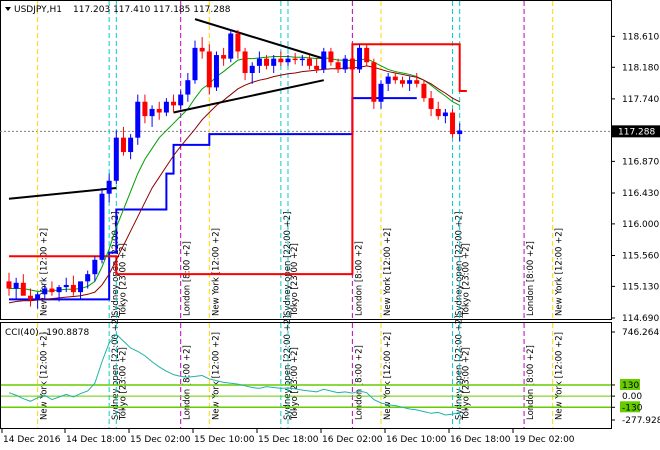  What do you see at coordinates (66, 333) in the screenshot?
I see `cci-value: -190.8878` at bounding box center [66, 333].